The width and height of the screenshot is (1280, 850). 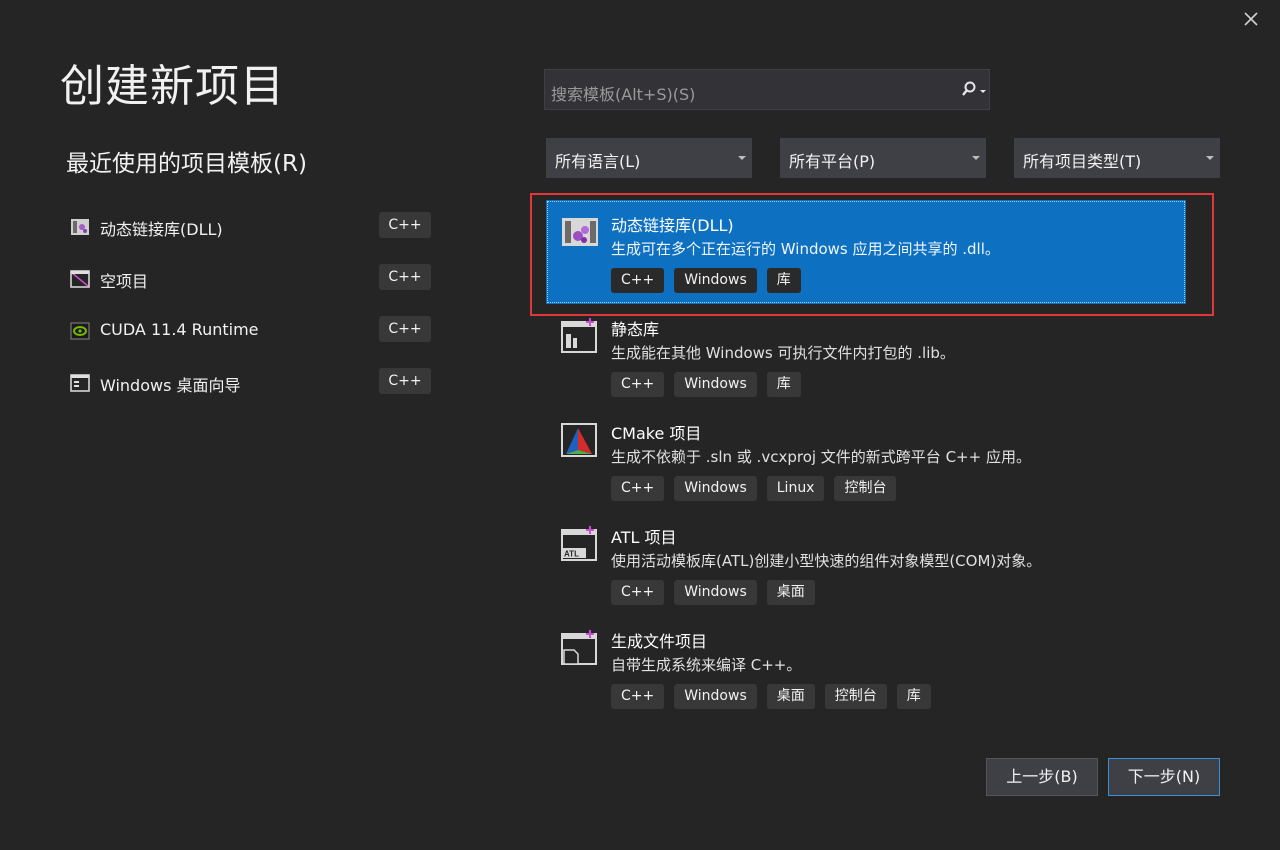 What do you see at coordinates (1164, 777) in the screenshot?
I see `next-button: 下一步(N)` at bounding box center [1164, 777].